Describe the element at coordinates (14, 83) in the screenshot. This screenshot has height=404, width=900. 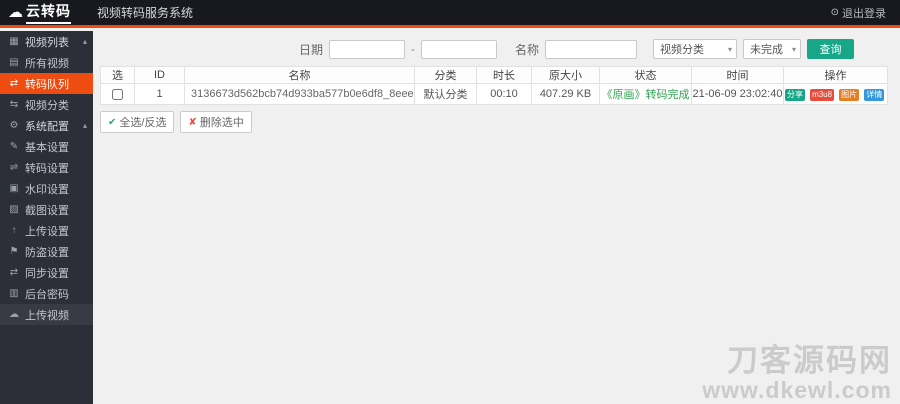
I see `transcode-queue-icon: ⇄` at that location.